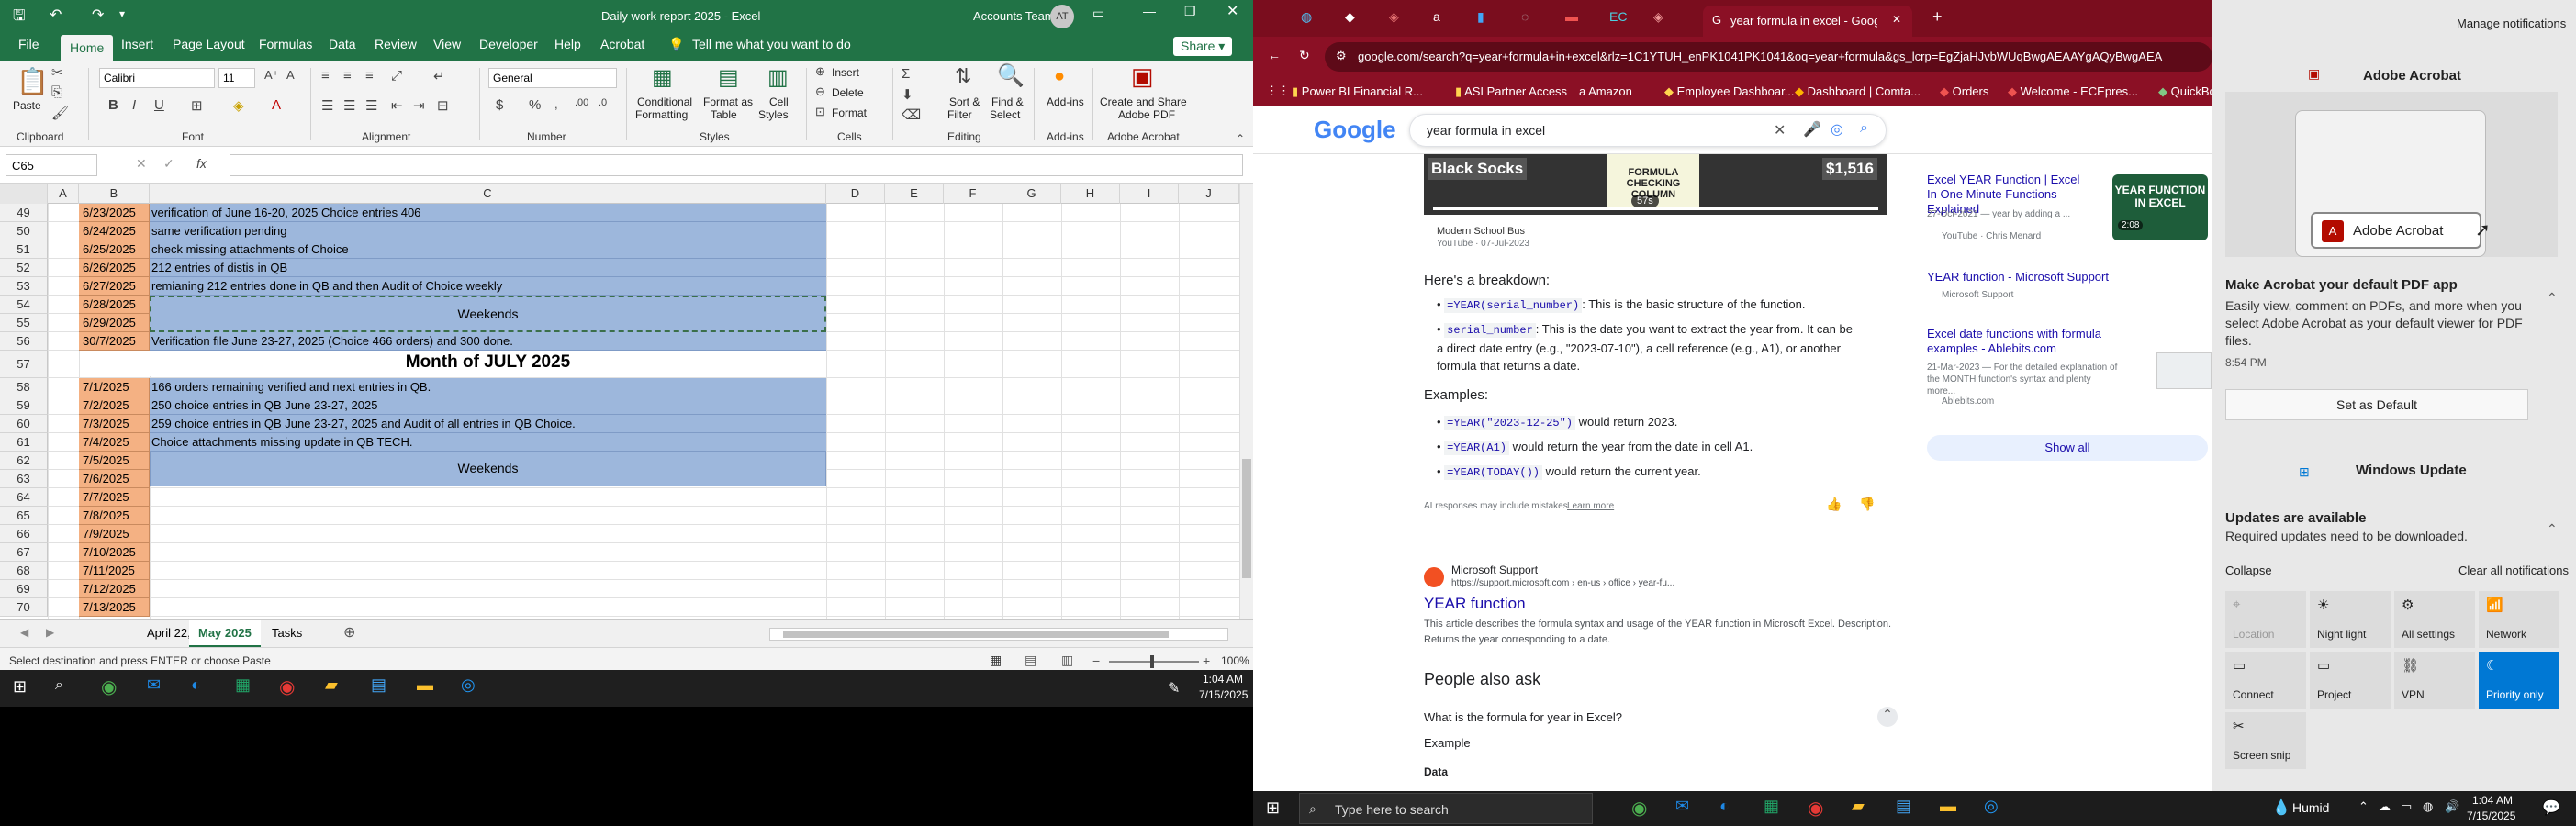  Describe the element at coordinates (28, 44) in the screenshot. I see `tab-file: File` at that location.